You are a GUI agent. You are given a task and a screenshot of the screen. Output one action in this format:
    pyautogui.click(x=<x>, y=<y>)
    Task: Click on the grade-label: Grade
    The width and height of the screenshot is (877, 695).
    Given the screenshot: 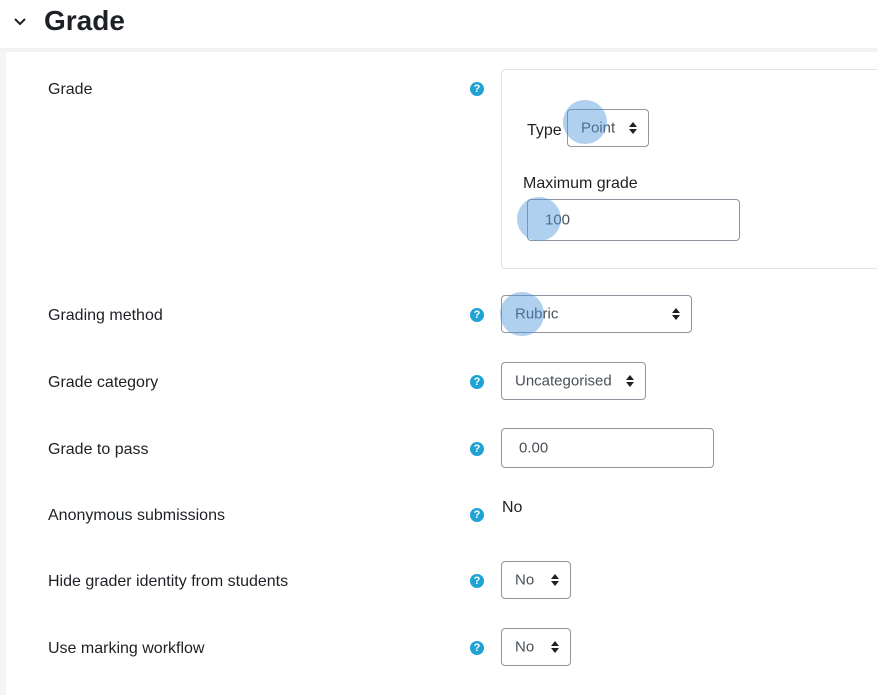 What is the action you would take?
    pyautogui.click(x=70, y=89)
    